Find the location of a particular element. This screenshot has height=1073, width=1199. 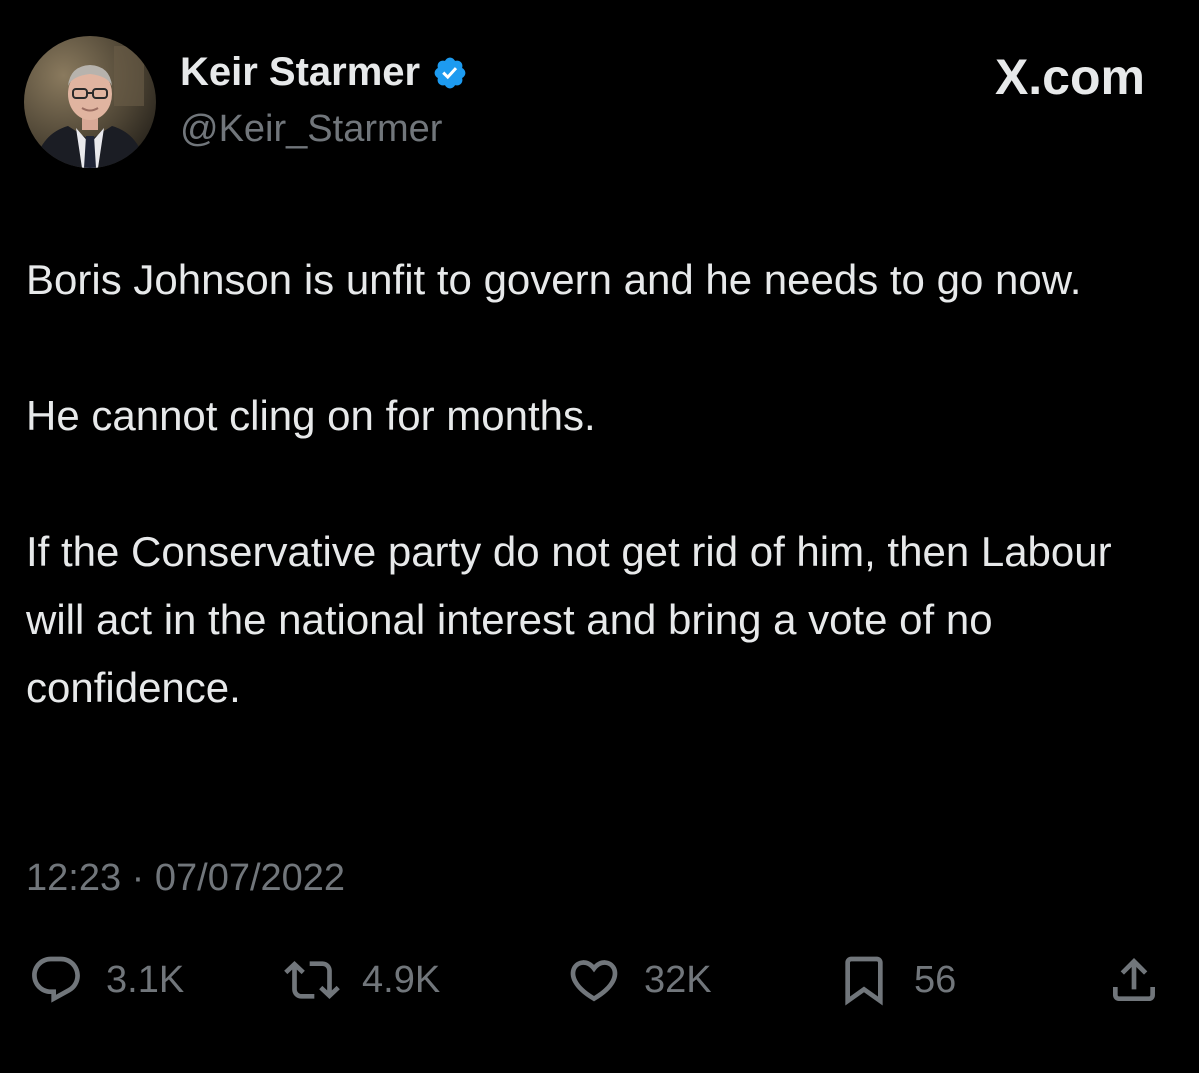

reply-button: 3.1K is located at coordinates (106, 980).